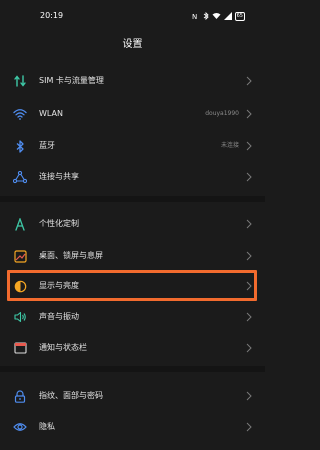 This screenshot has width=320, height=450. What do you see at coordinates (132, 285) in the screenshot?
I see `highlight-box` at bounding box center [132, 285].